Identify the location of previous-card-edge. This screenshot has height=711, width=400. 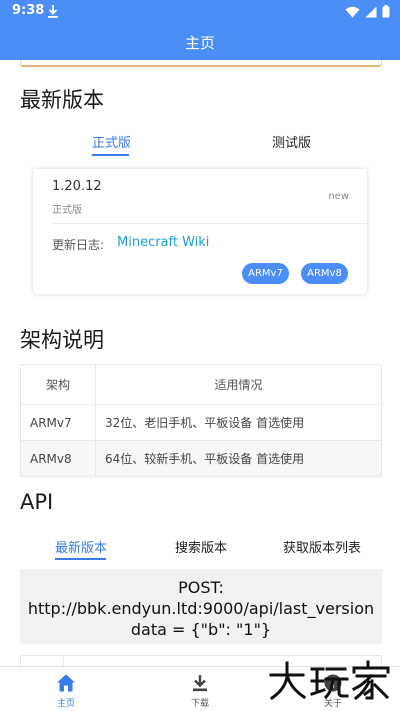
(201, 63).